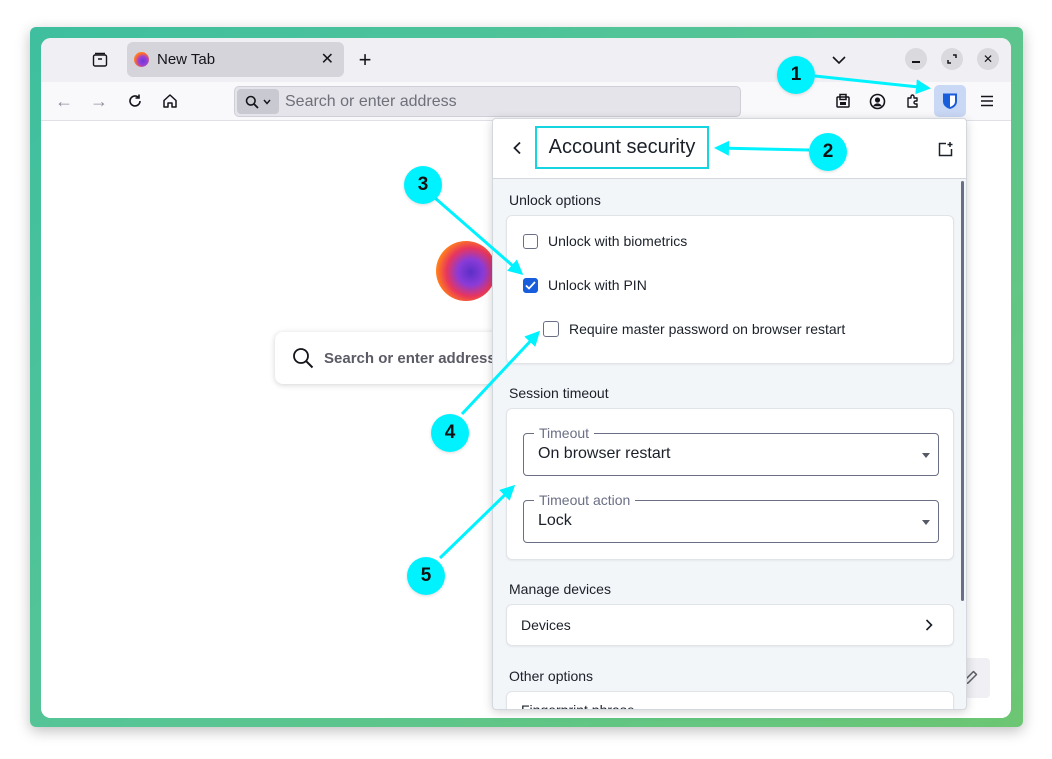 This screenshot has height=759, width=1052. What do you see at coordinates (597, 285) in the screenshot?
I see `unlock-pin-label: Unlock with PIN` at bounding box center [597, 285].